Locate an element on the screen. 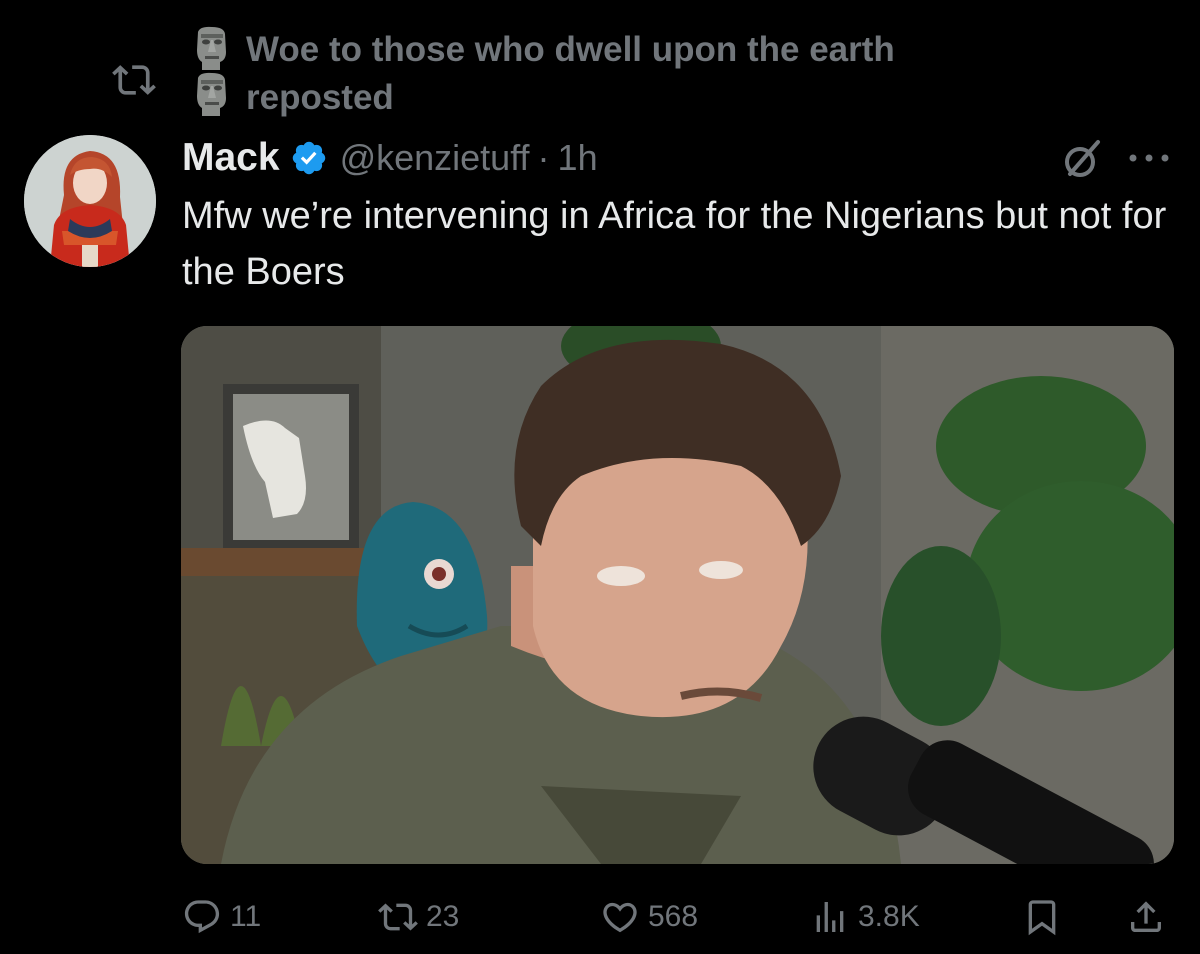 The height and width of the screenshot is (954, 1200). bookmark-button is located at coordinates (1042, 917).